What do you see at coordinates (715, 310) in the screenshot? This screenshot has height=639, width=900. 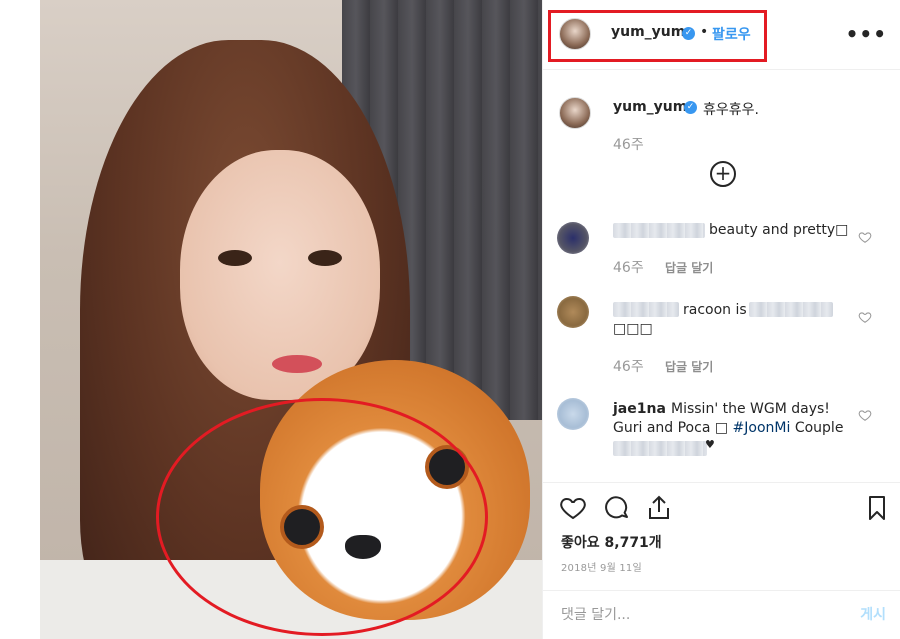 I see `comment-text: racoon is` at bounding box center [715, 310].